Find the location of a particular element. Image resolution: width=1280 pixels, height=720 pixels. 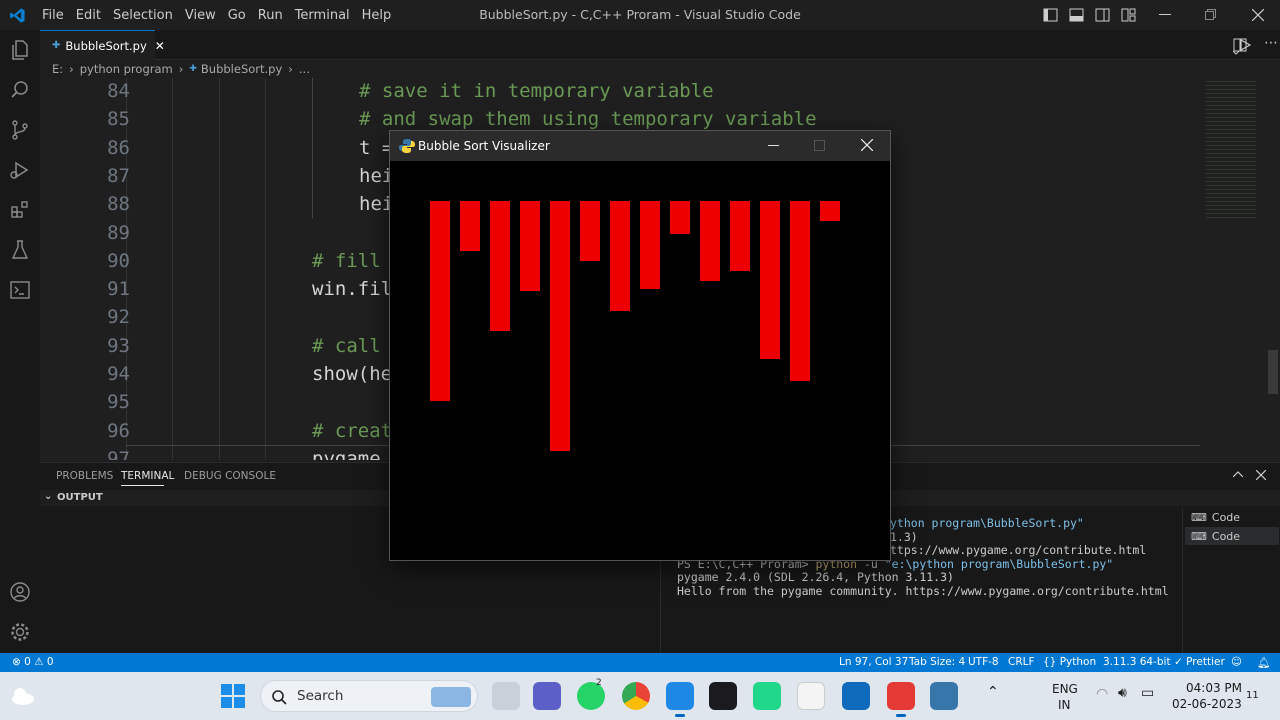

toggle-panel-icon is located at coordinates (1076, 15).